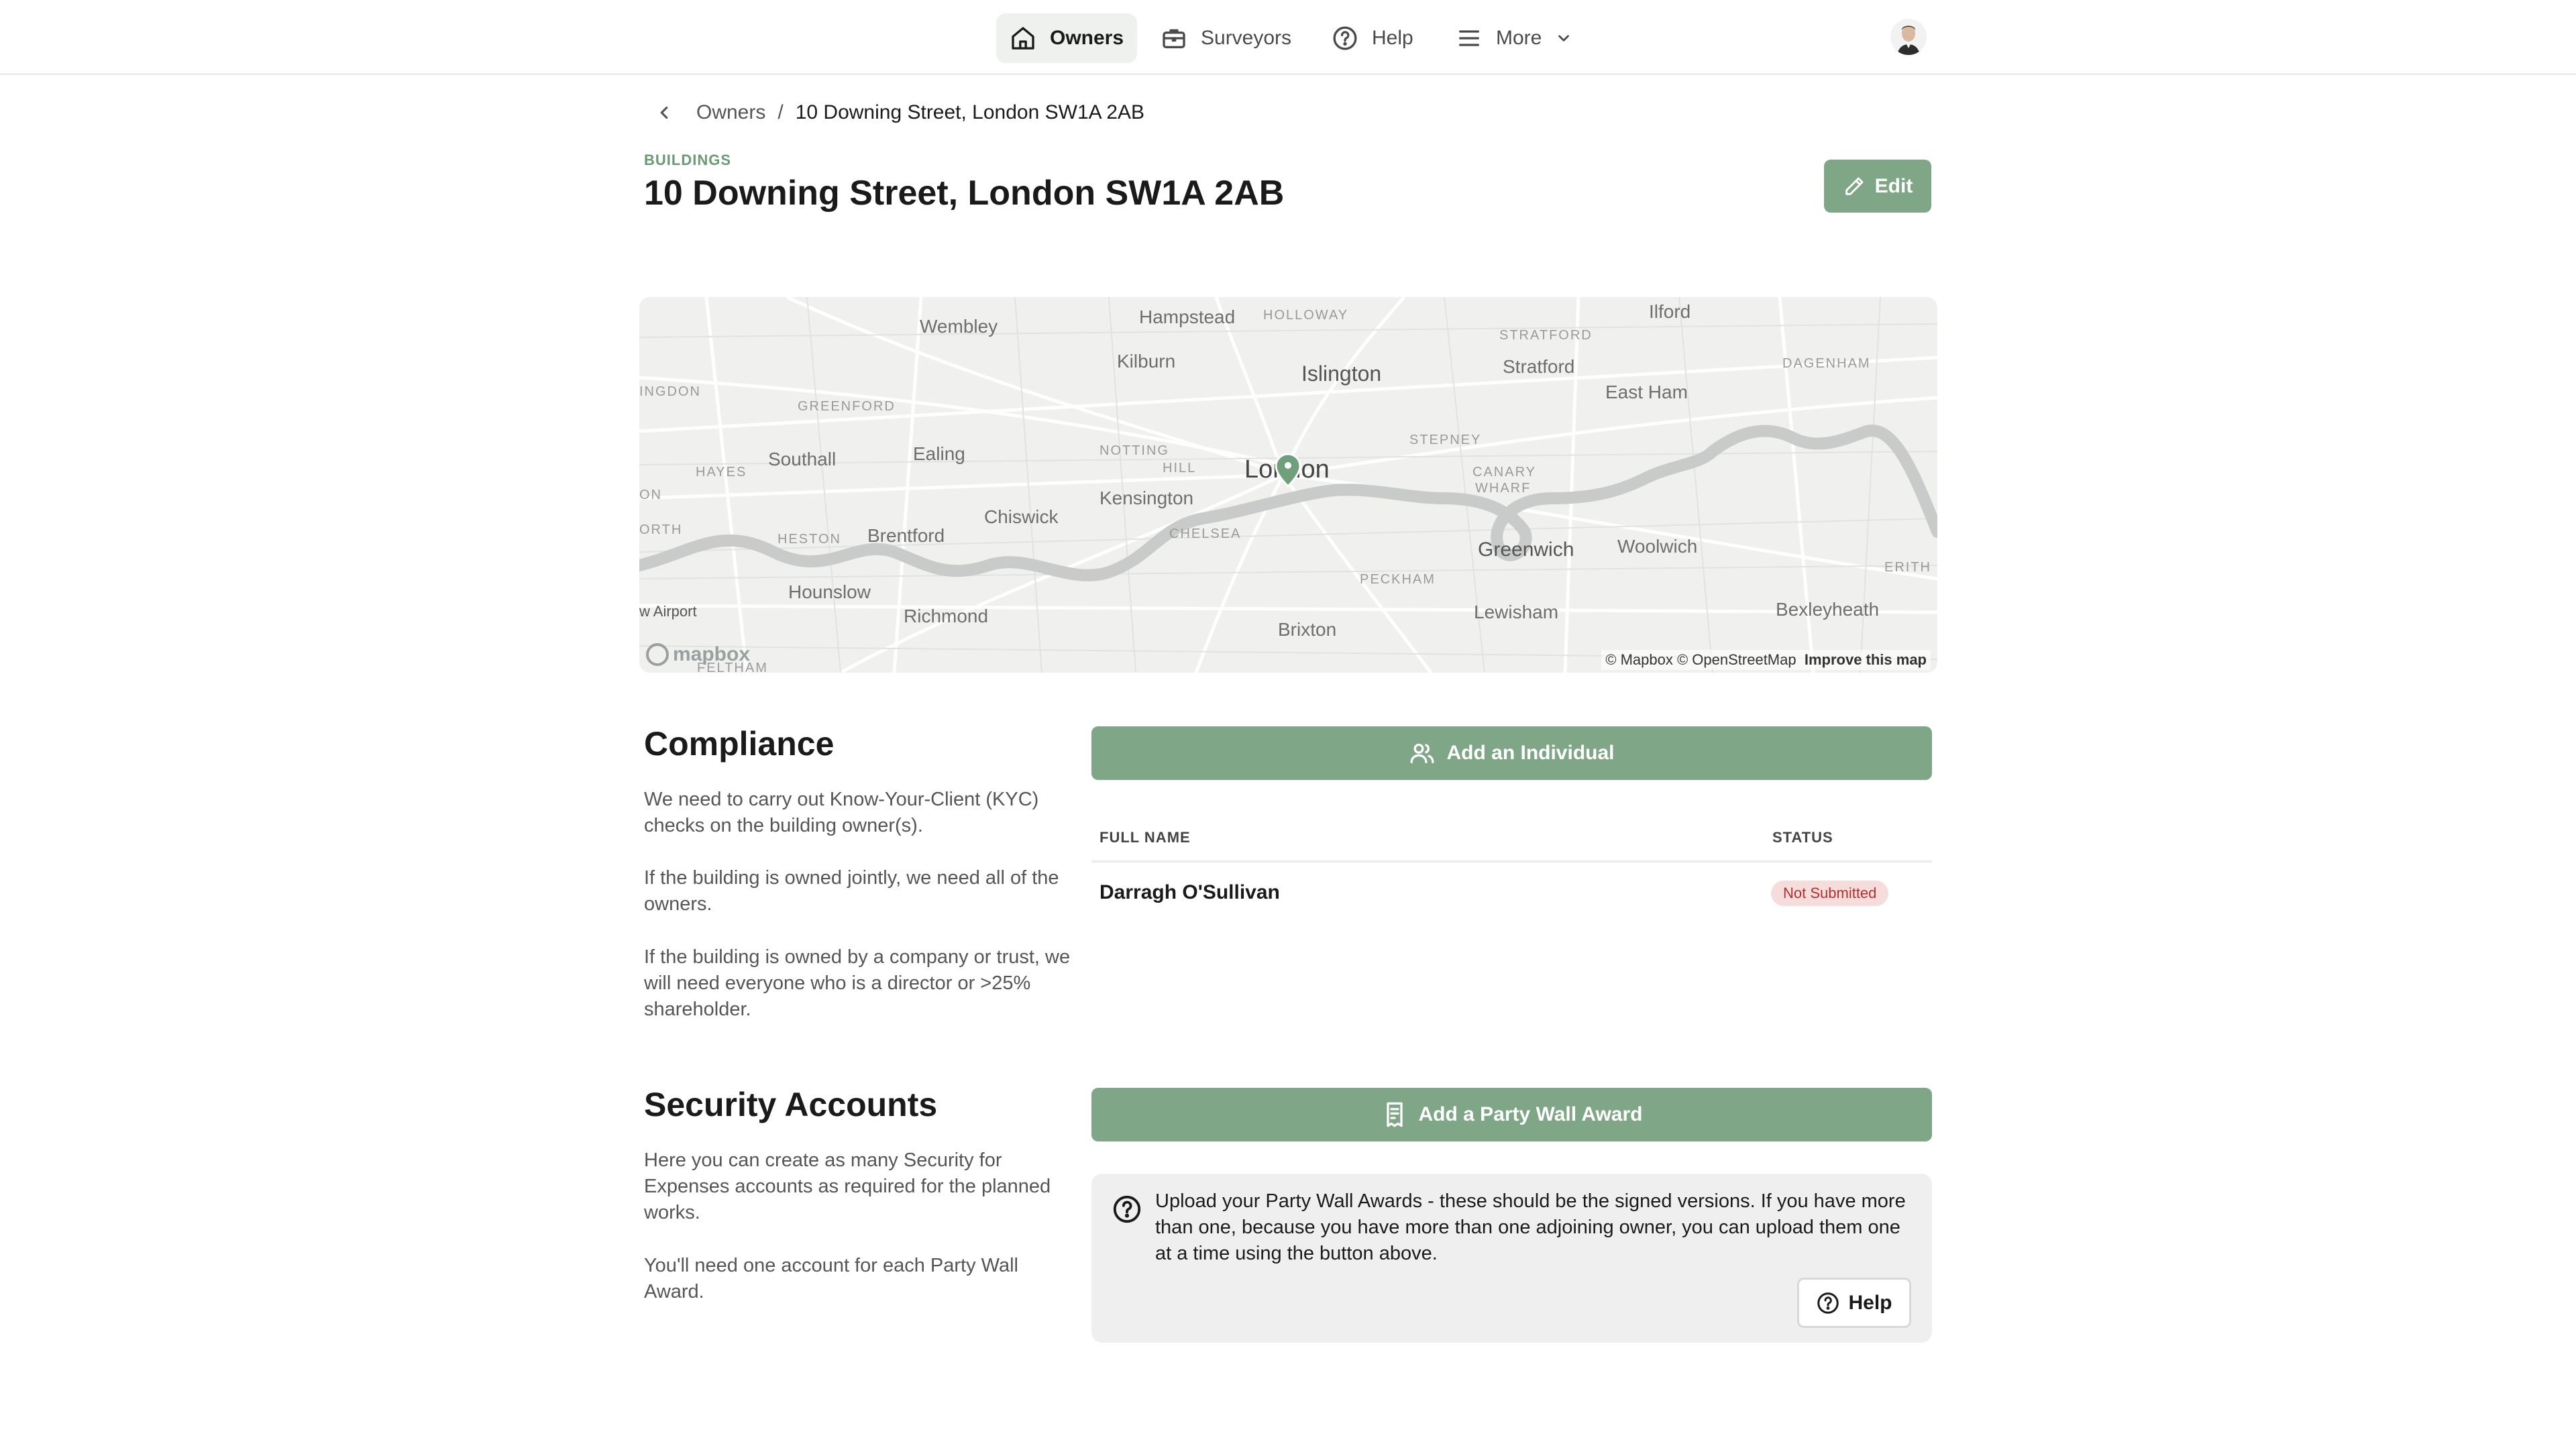 Image resolution: width=2576 pixels, height=1454 pixels. What do you see at coordinates (657, 654) in the screenshot?
I see `mapbox-logo-icon` at bounding box center [657, 654].